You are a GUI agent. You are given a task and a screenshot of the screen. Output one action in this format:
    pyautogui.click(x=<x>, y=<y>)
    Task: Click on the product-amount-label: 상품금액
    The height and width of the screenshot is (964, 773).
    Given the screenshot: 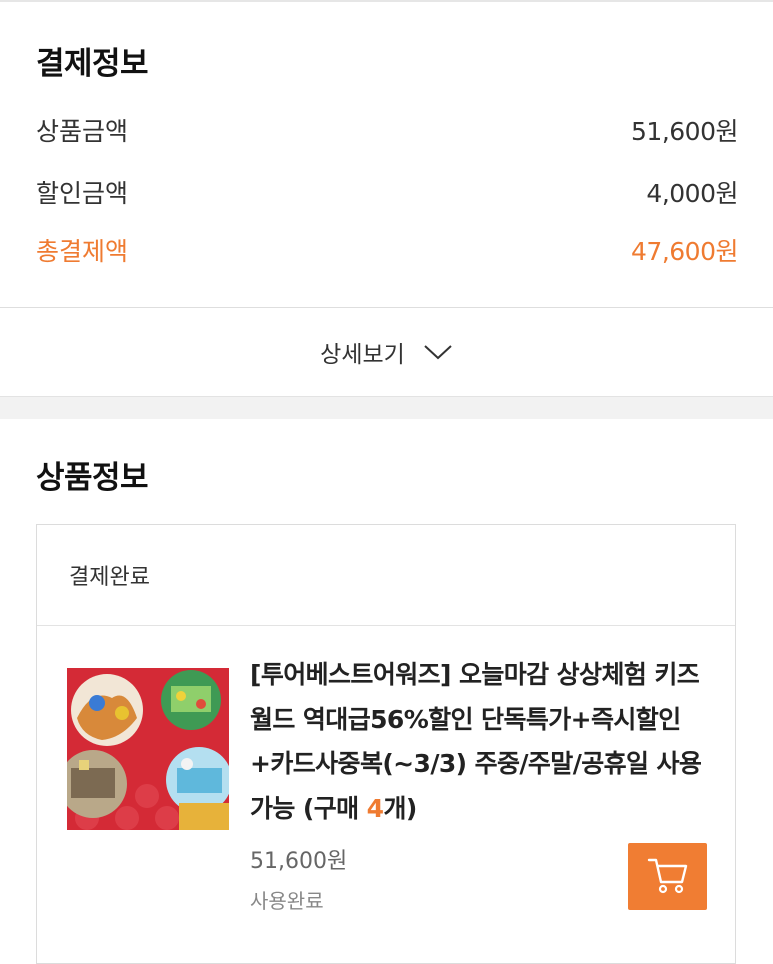 What is the action you would take?
    pyautogui.click(x=82, y=131)
    